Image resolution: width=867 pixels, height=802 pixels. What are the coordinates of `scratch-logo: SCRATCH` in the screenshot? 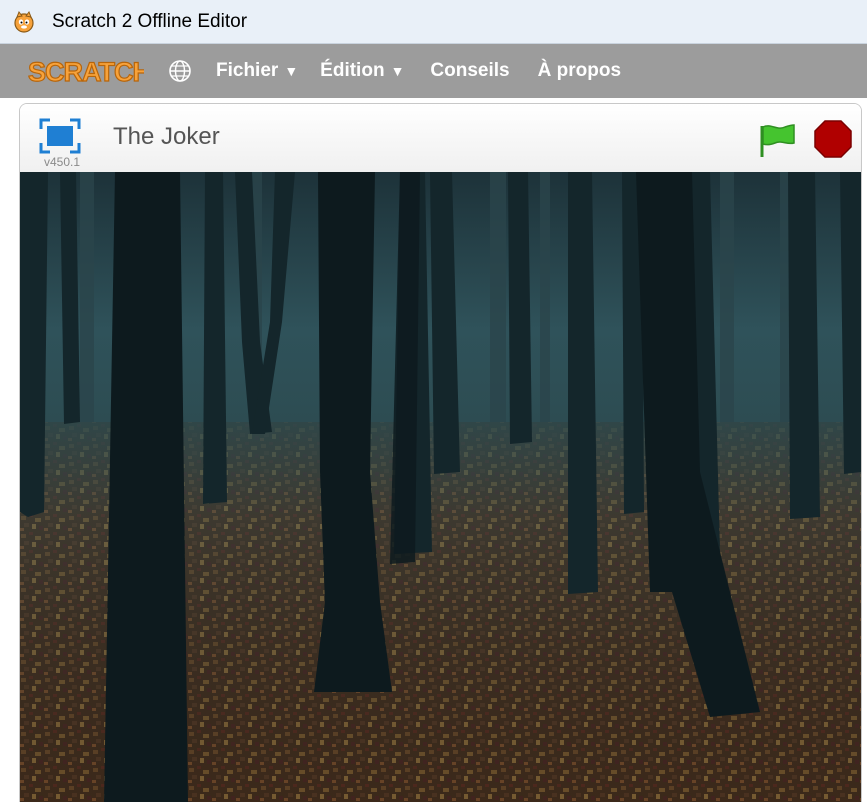 It's located at (85, 71).